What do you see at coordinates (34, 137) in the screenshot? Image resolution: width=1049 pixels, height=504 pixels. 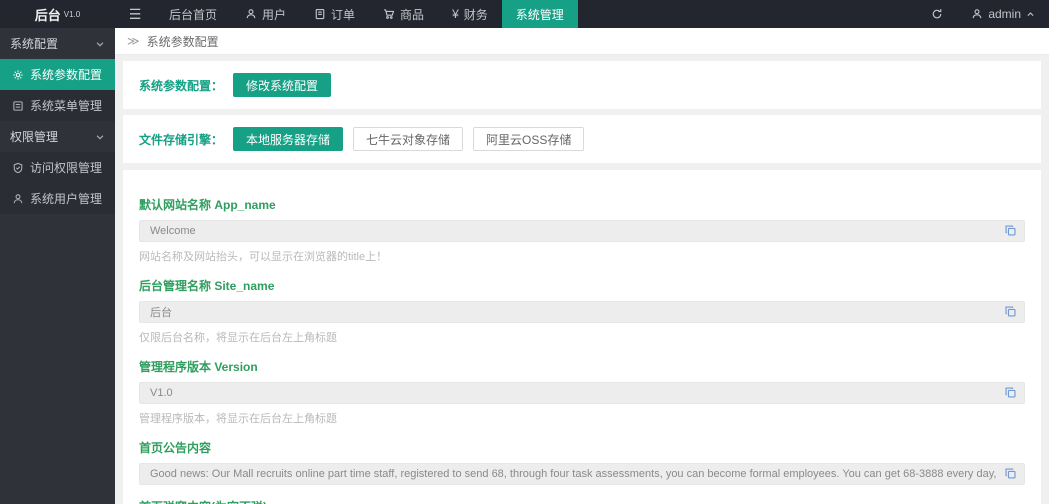 I see `group-label: 权限管理` at bounding box center [34, 137].